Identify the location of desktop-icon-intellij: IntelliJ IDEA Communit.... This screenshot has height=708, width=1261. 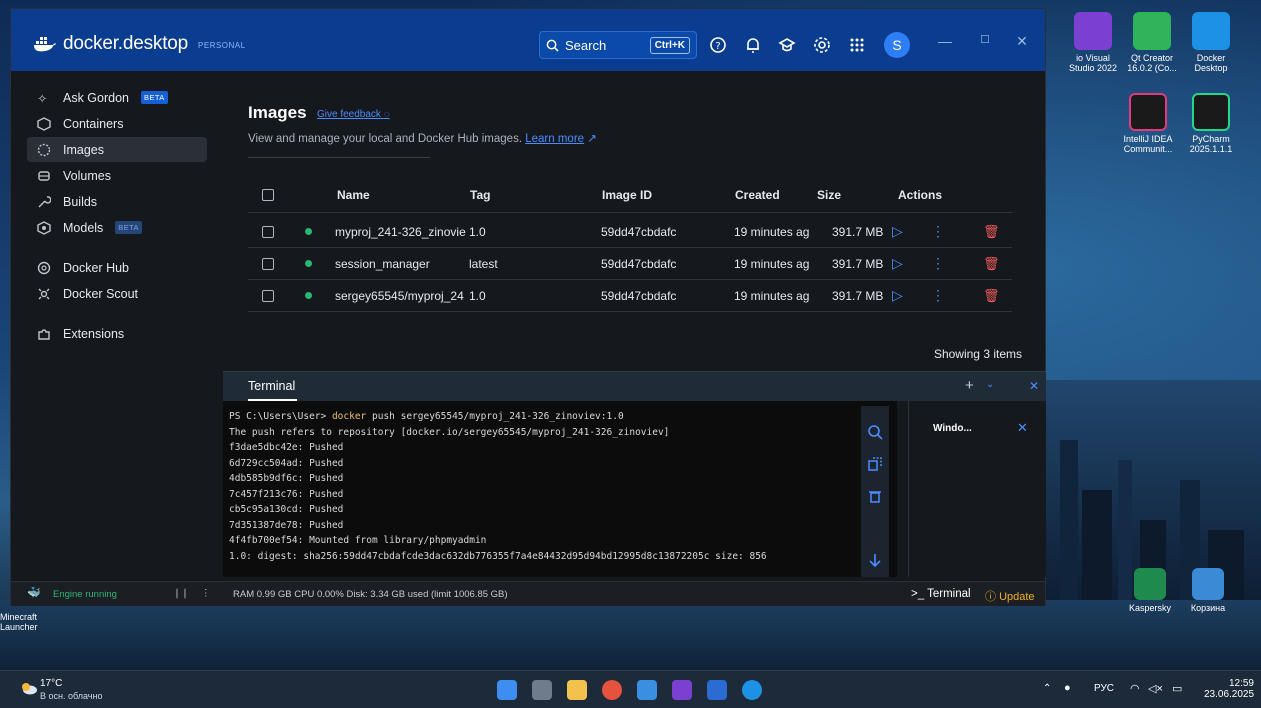
(1148, 123).